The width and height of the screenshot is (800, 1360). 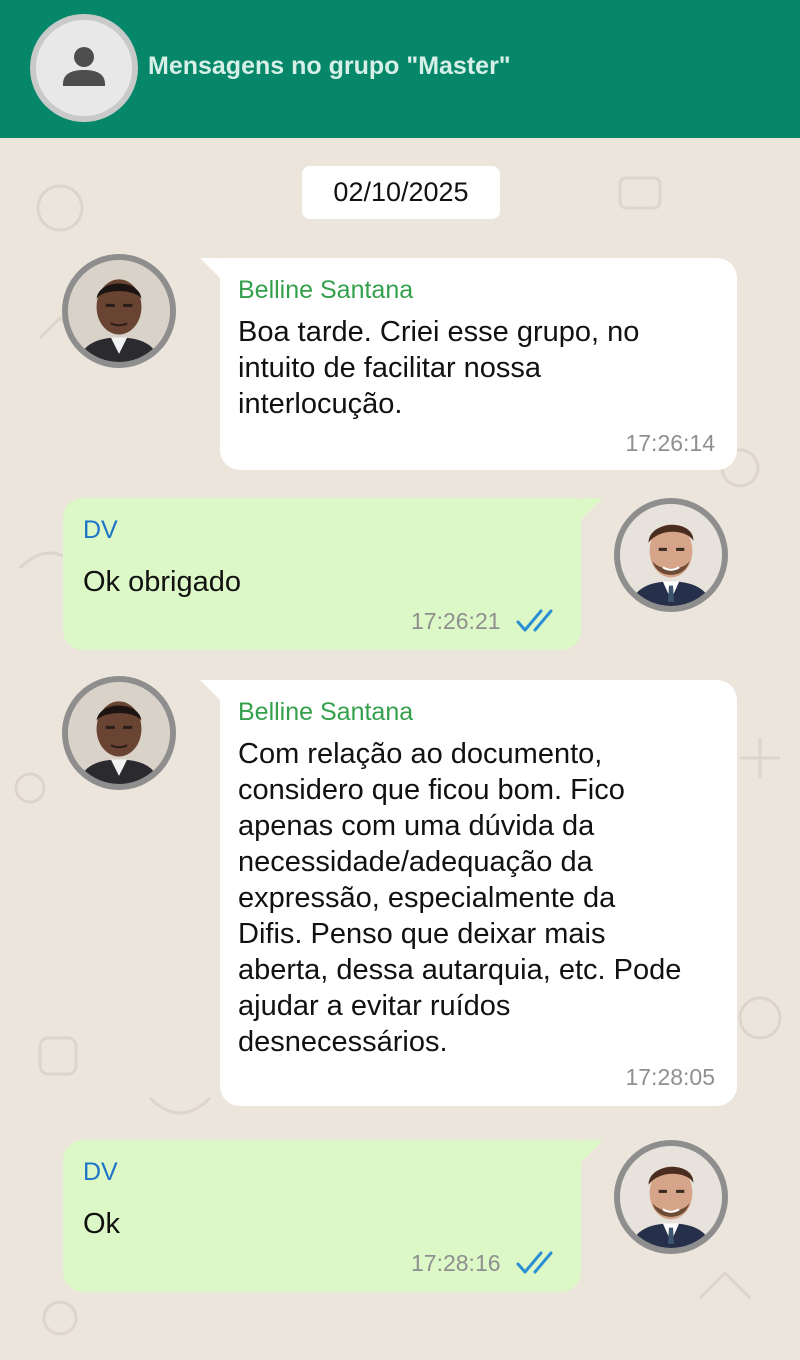 What do you see at coordinates (102, 1224) in the screenshot?
I see `message-text: Ok` at bounding box center [102, 1224].